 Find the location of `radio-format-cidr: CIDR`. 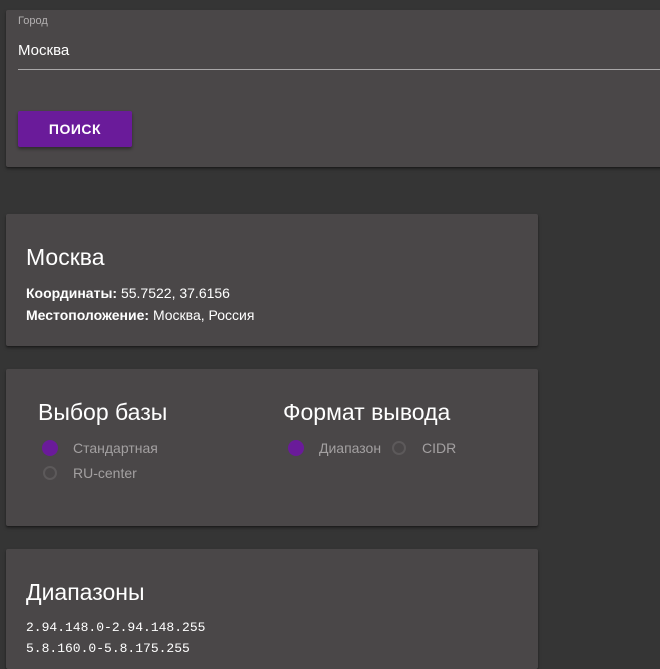

radio-format-cidr: CIDR is located at coordinates (424, 448).